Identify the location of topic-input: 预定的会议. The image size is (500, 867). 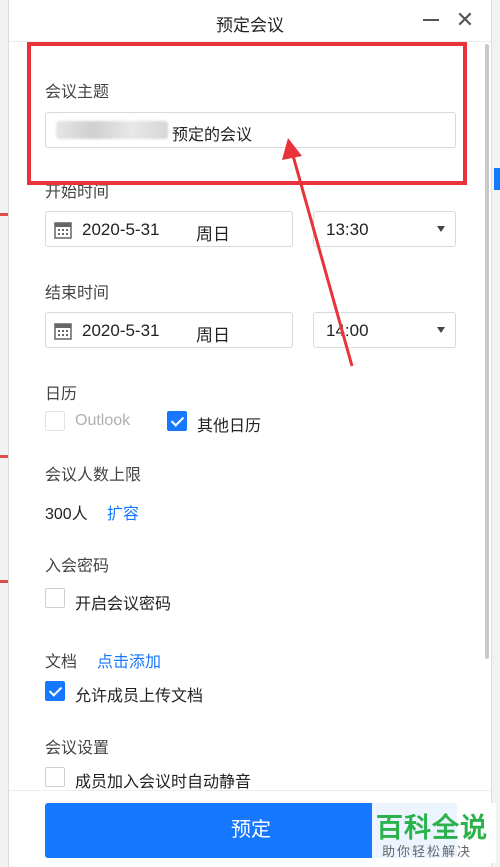
(250, 130).